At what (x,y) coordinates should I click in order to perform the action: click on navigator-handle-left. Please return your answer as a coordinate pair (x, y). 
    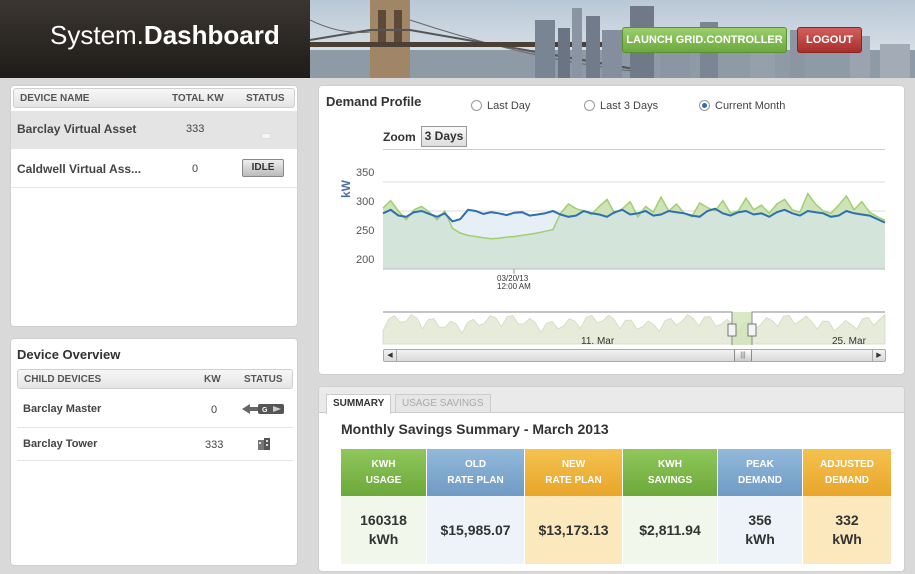
    Looking at the image, I should click on (732, 330).